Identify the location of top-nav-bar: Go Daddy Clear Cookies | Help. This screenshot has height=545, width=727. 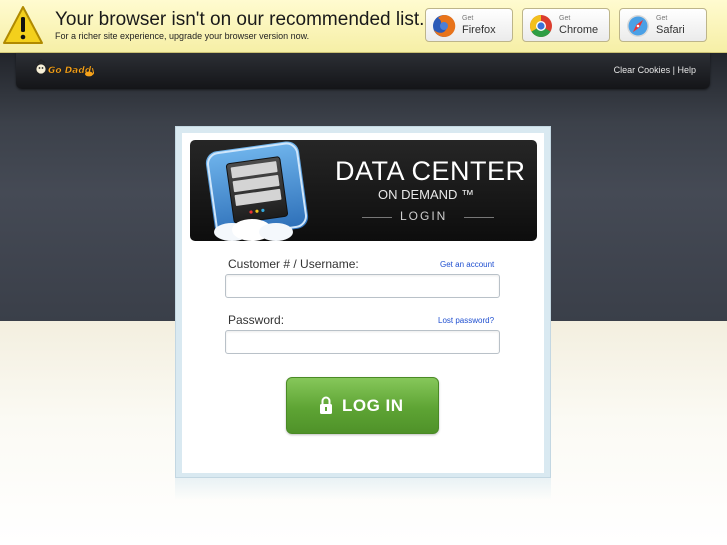
(363, 71).